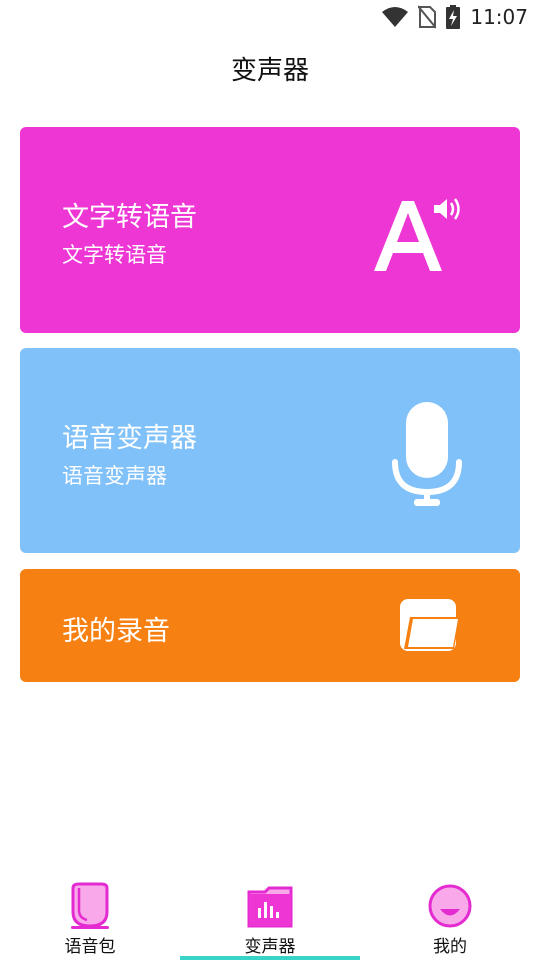 The image size is (540, 960). What do you see at coordinates (129, 438) in the screenshot?
I see `card-title: 语音变声器` at bounding box center [129, 438].